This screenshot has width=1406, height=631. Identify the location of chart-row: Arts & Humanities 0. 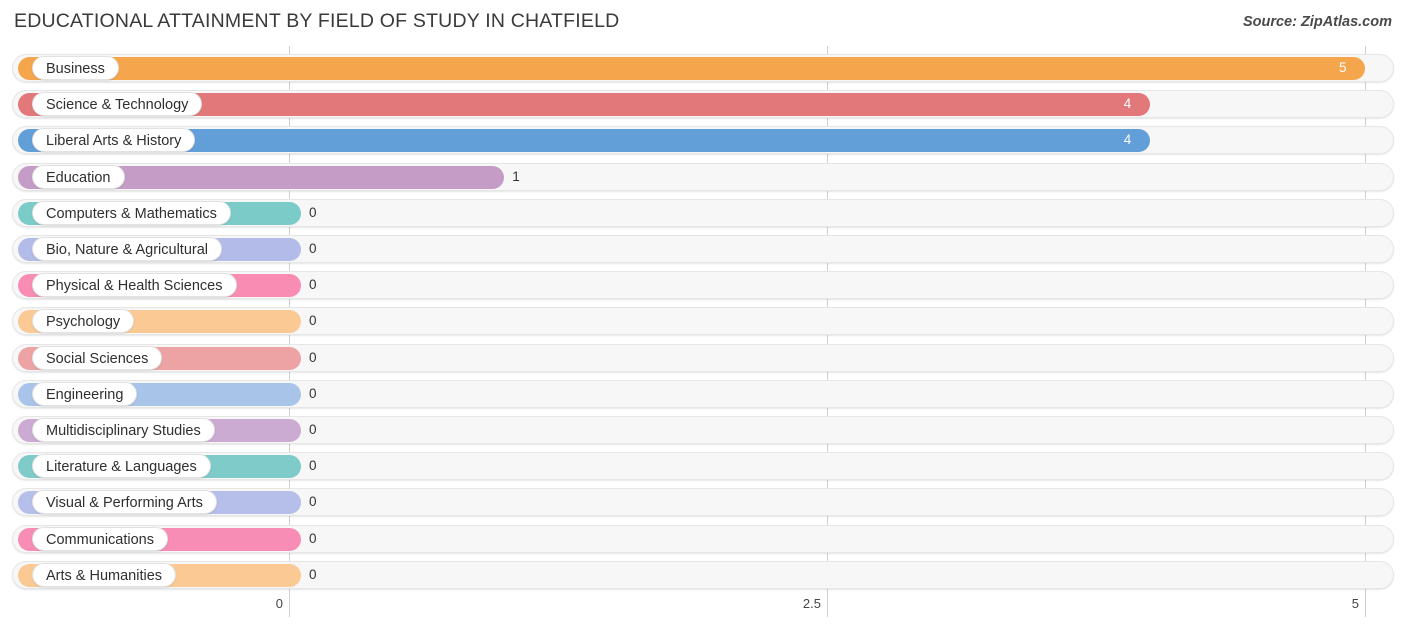
(703, 574).